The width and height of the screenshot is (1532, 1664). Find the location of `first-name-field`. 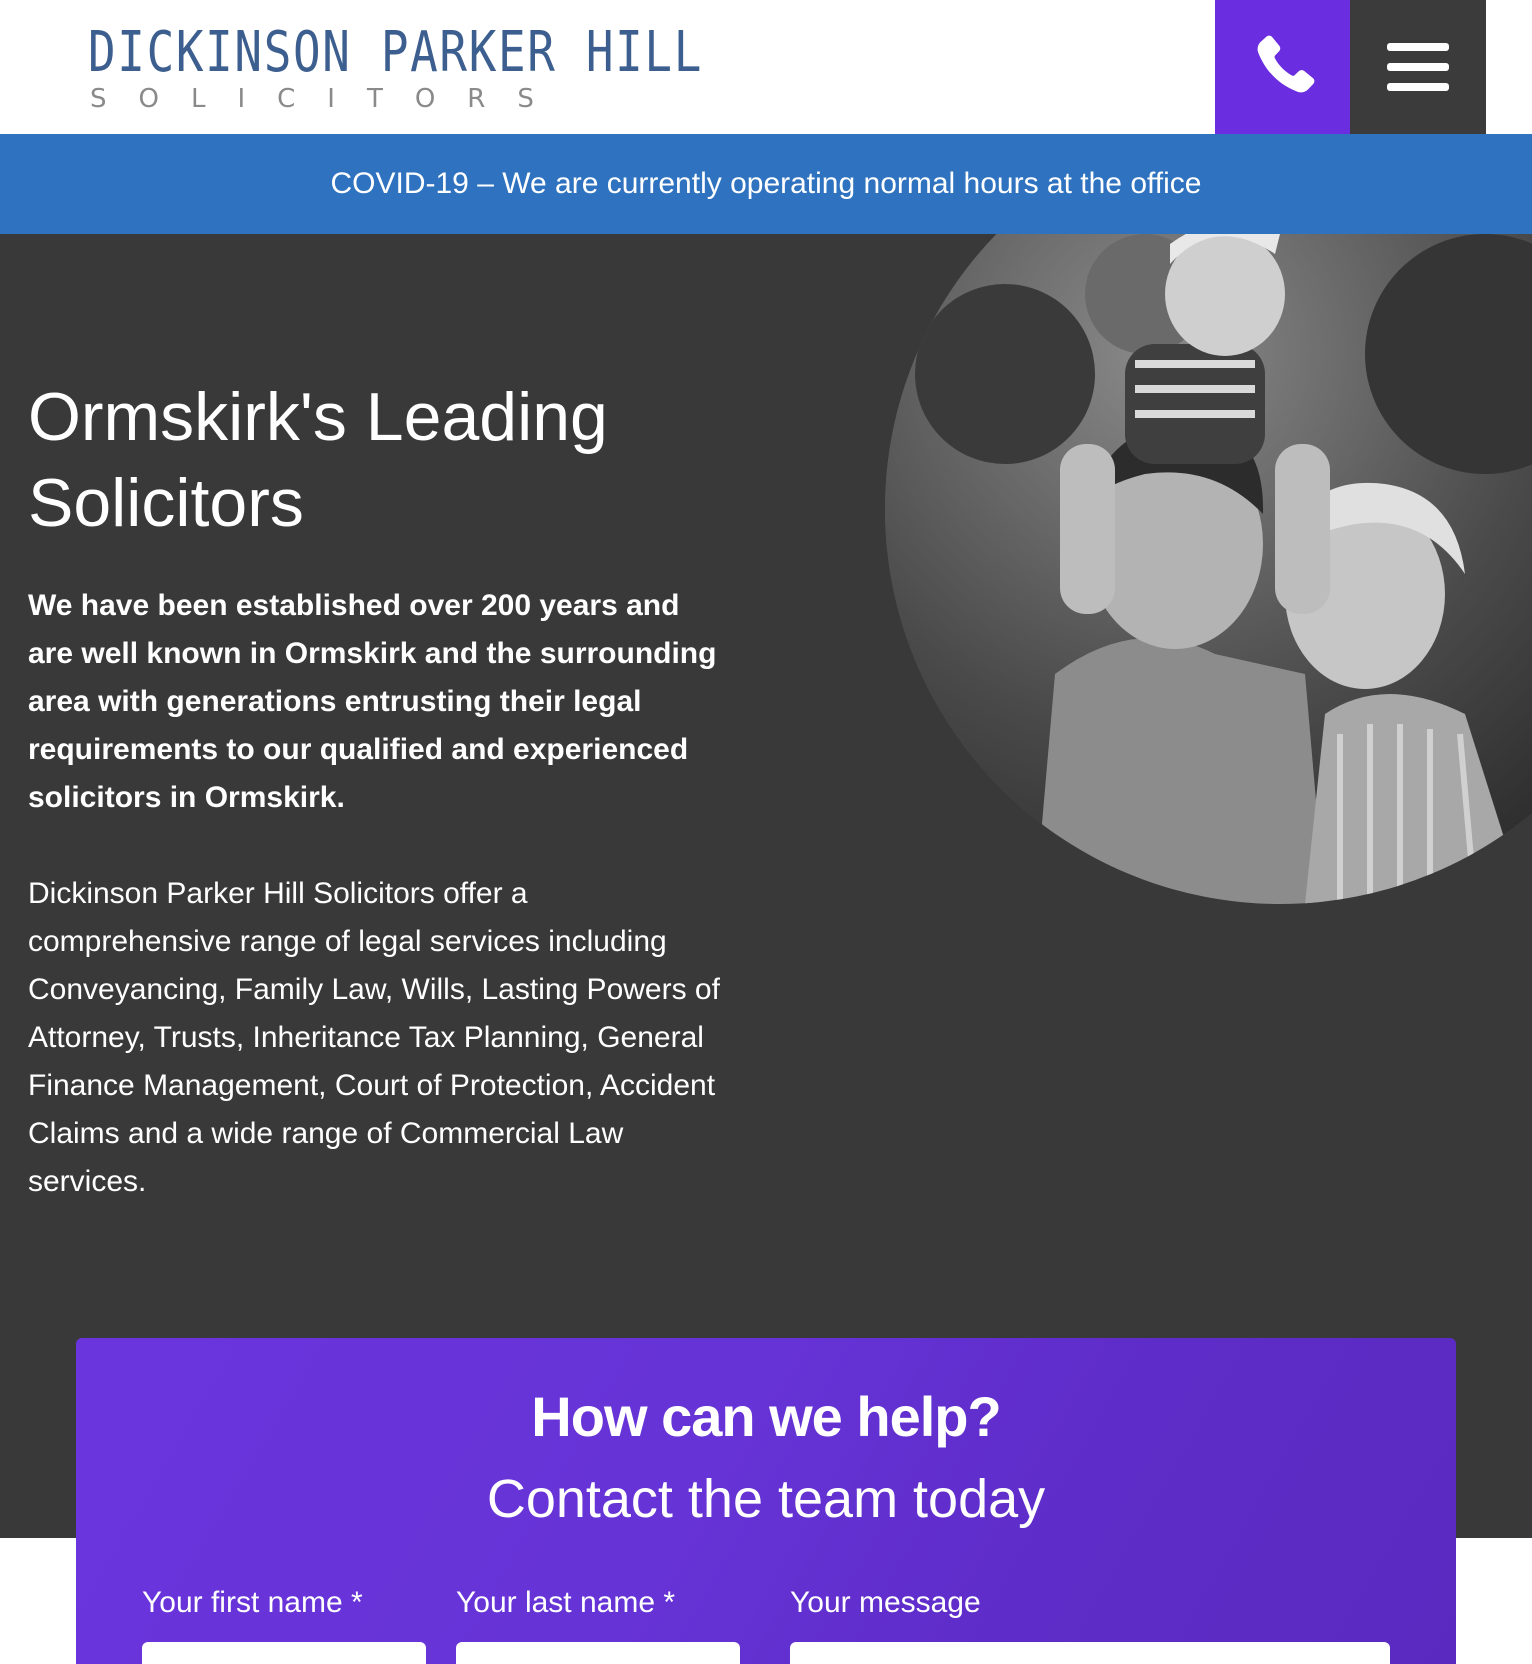

first-name-field is located at coordinates (284, 1653).